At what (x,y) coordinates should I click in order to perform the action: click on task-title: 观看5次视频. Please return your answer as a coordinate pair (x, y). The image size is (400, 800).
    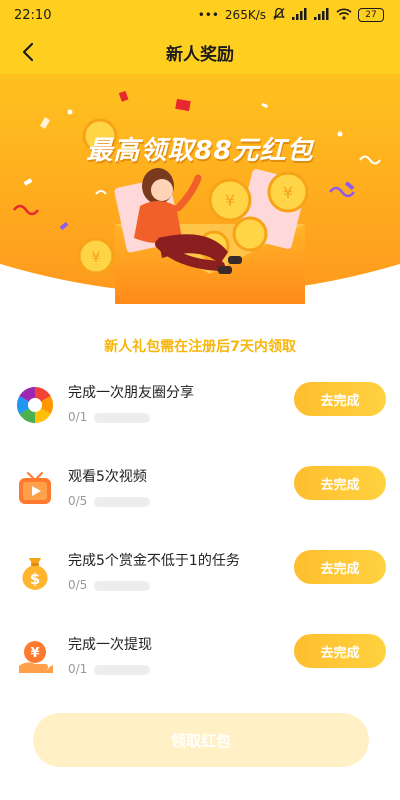
    Looking at the image, I should click on (107, 477).